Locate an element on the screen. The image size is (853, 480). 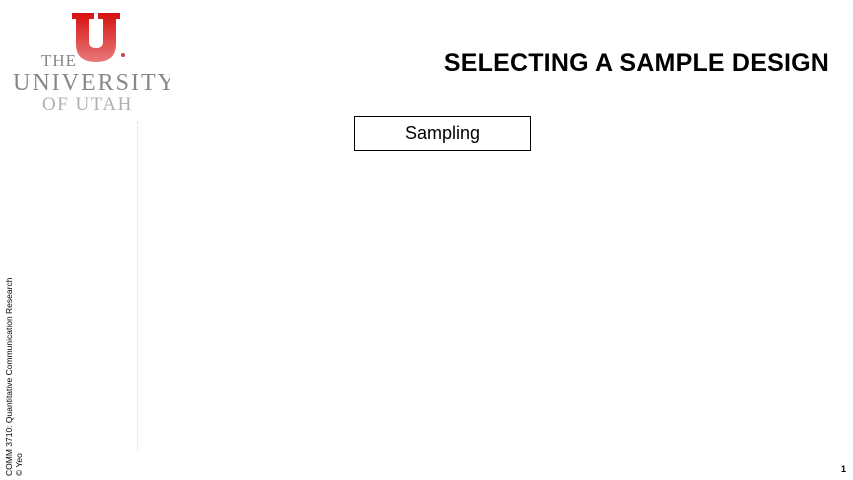
logo-text-of-utah: OF UTAH is located at coordinates (87, 104).